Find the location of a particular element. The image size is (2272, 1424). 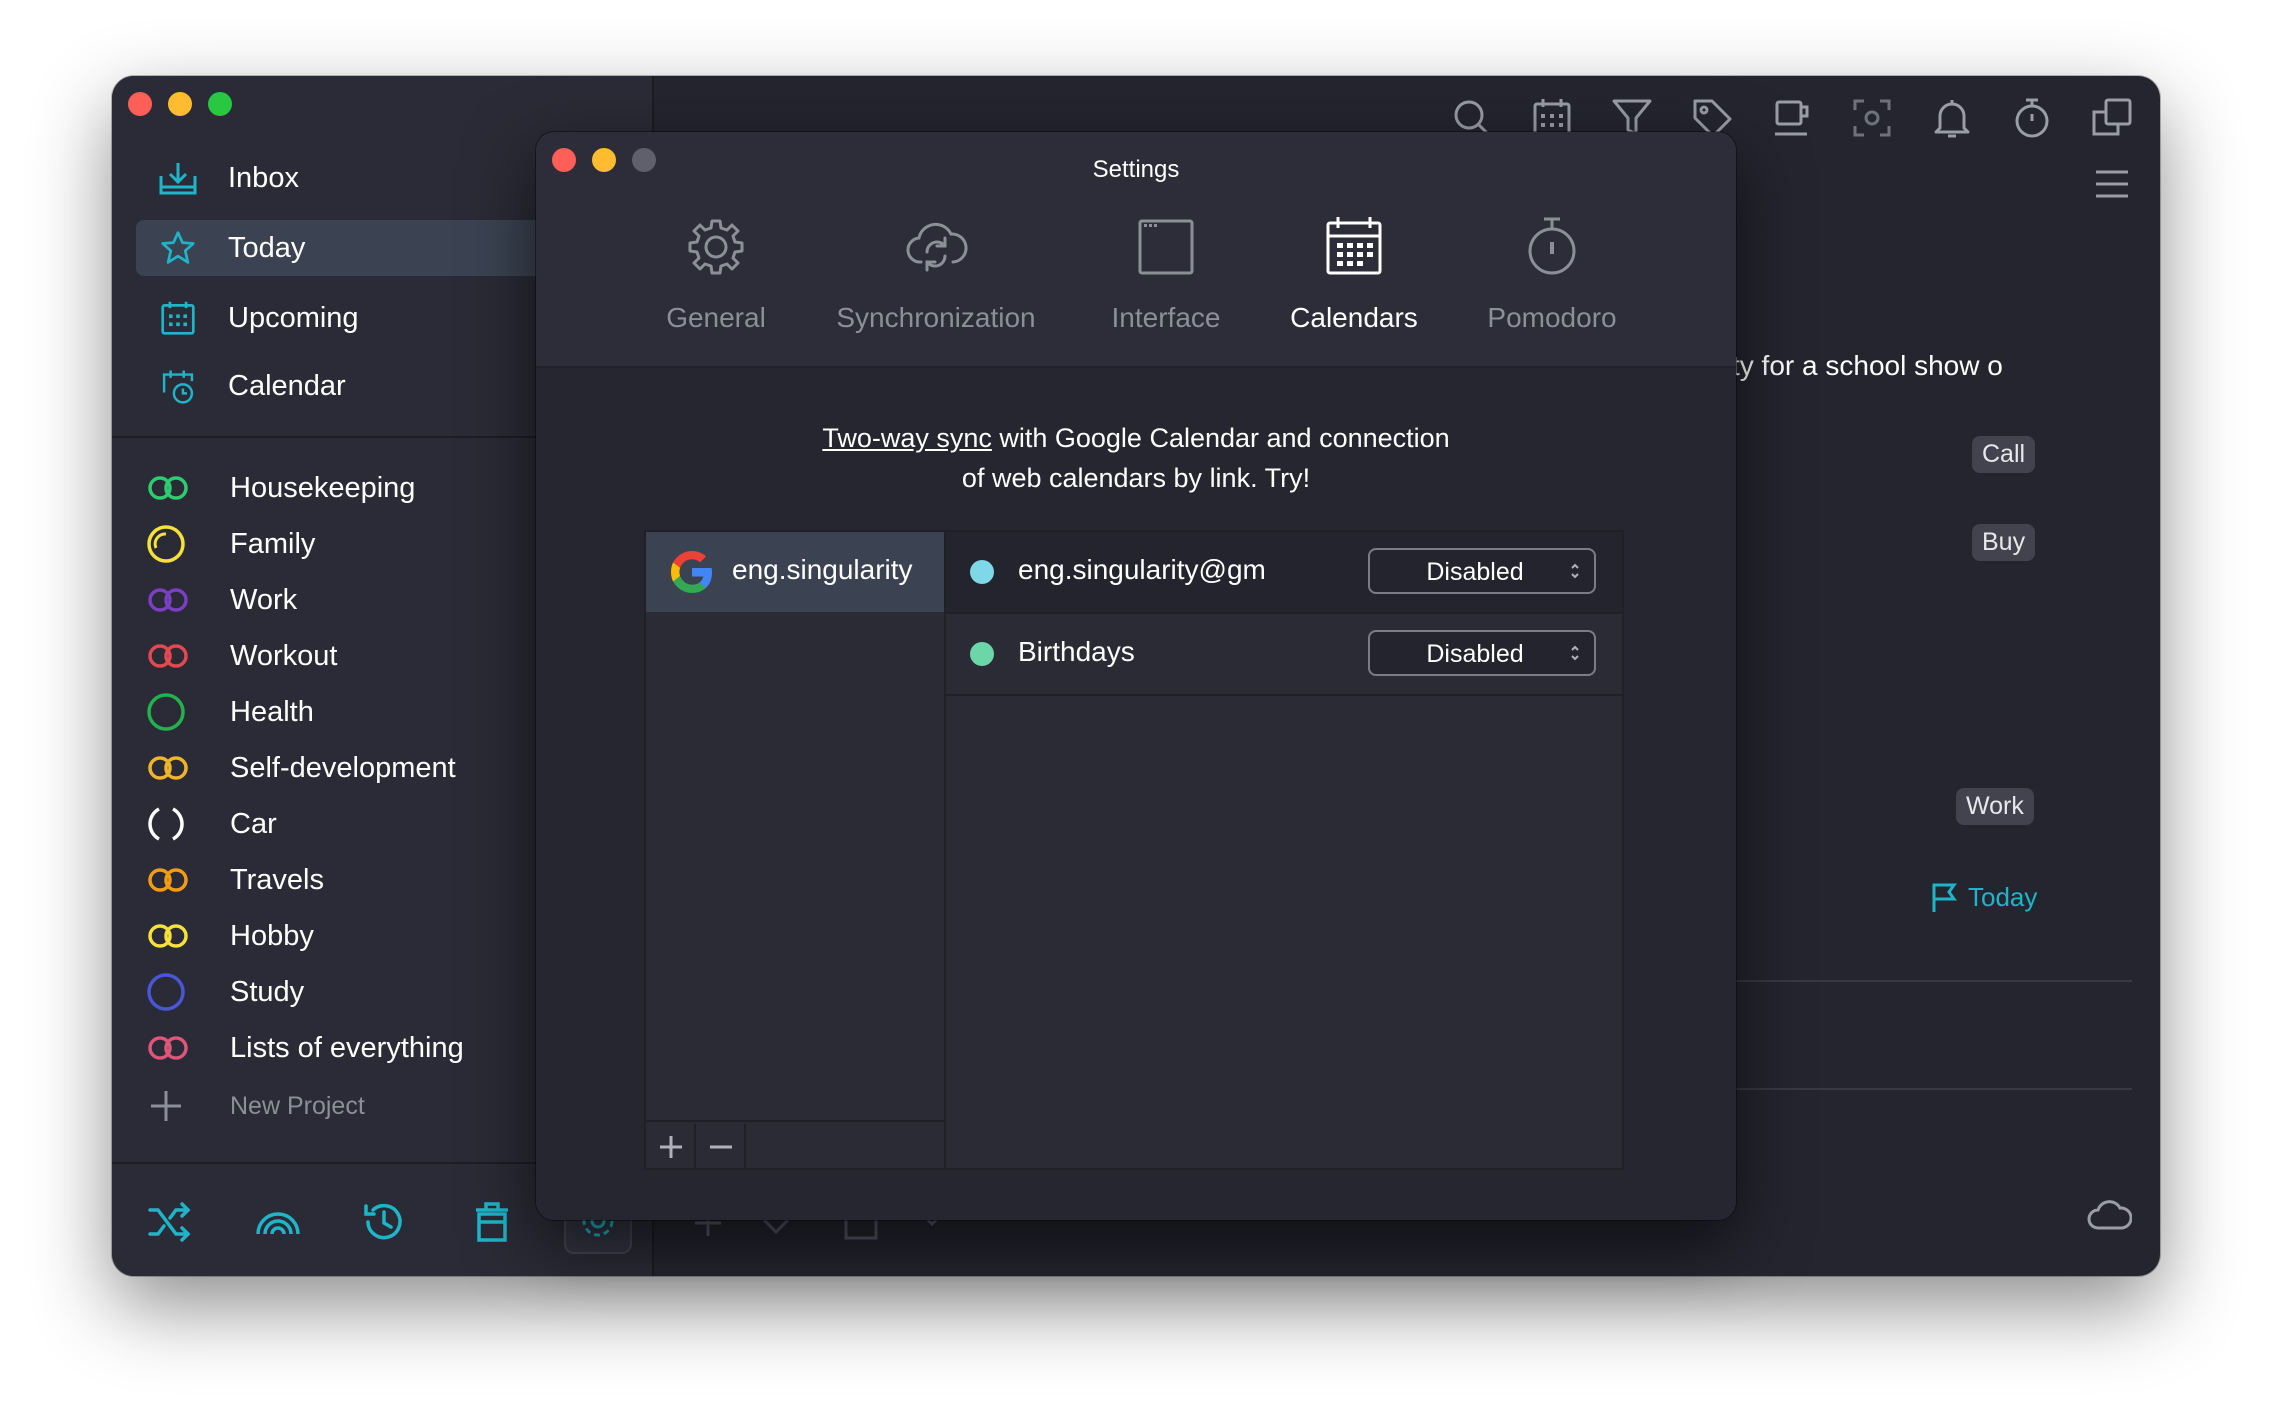

calendar-icon is located at coordinates (1354, 246).